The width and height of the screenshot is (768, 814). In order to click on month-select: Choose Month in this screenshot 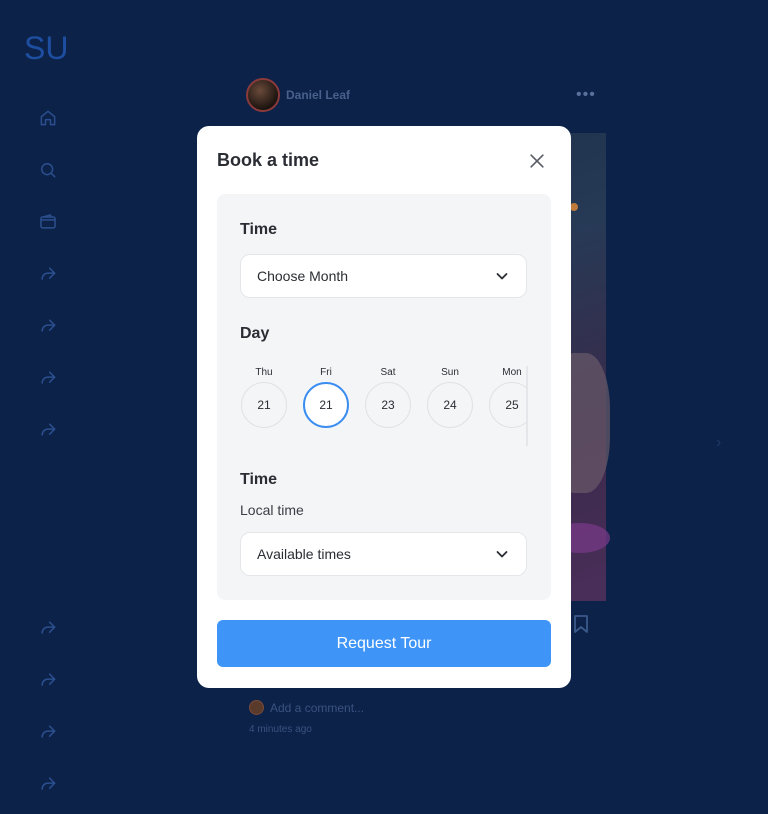, I will do `click(383, 276)`.